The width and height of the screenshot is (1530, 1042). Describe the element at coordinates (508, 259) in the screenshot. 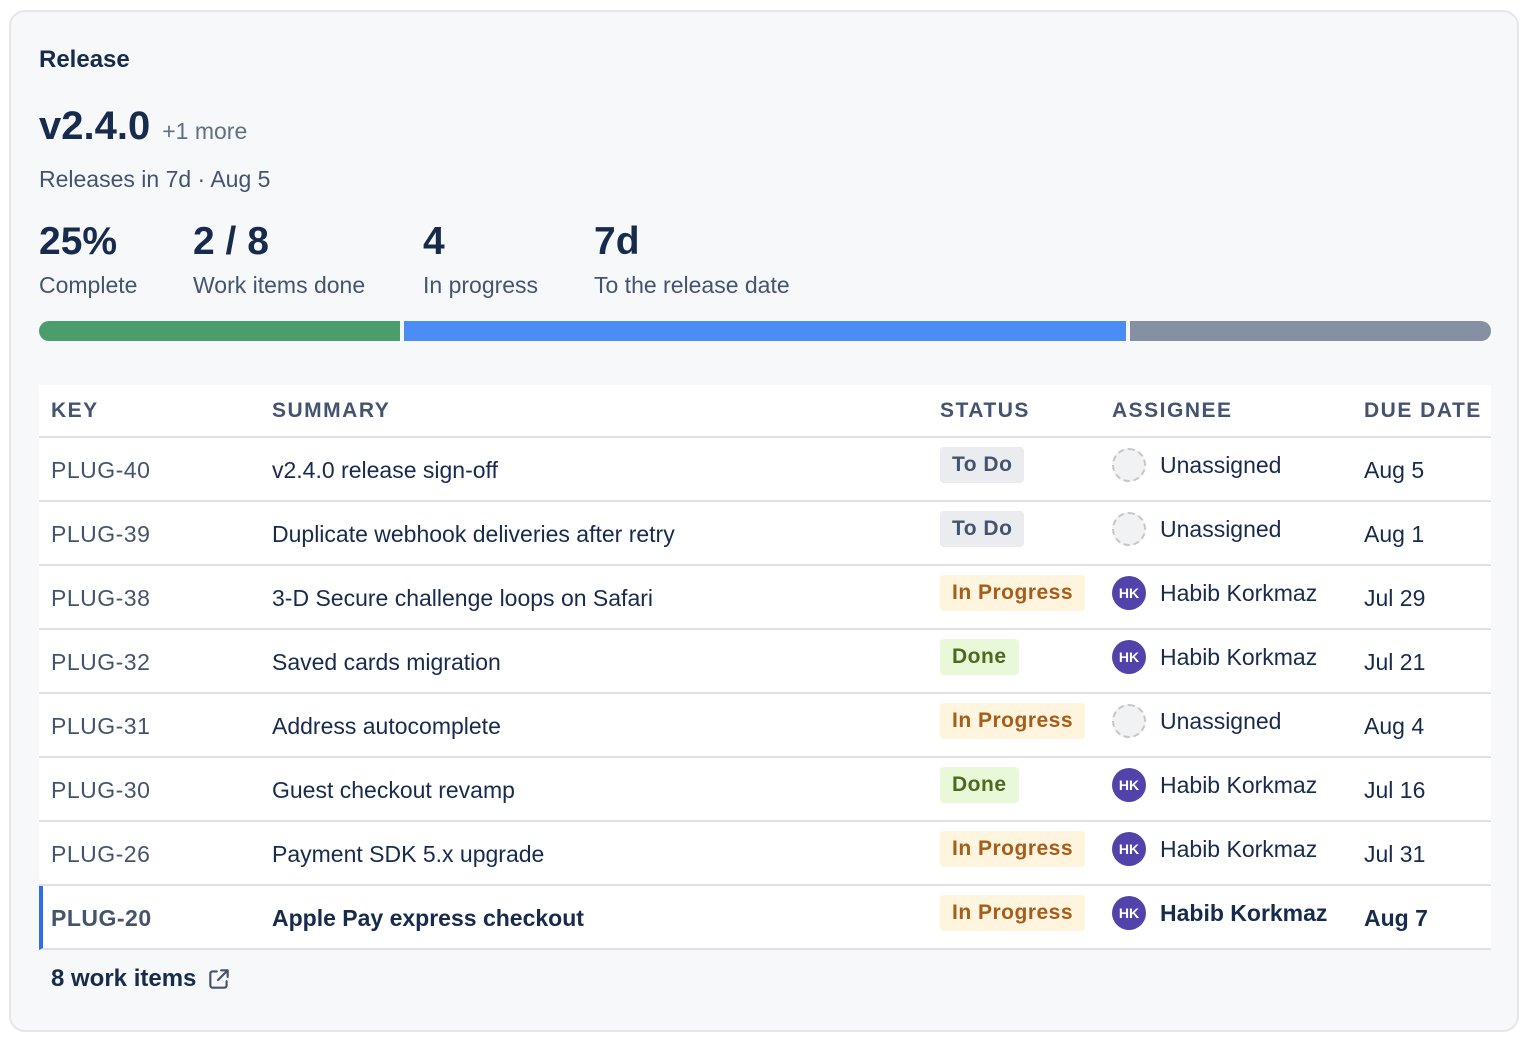

I see `stat-in-progress: 4 In progress` at that location.